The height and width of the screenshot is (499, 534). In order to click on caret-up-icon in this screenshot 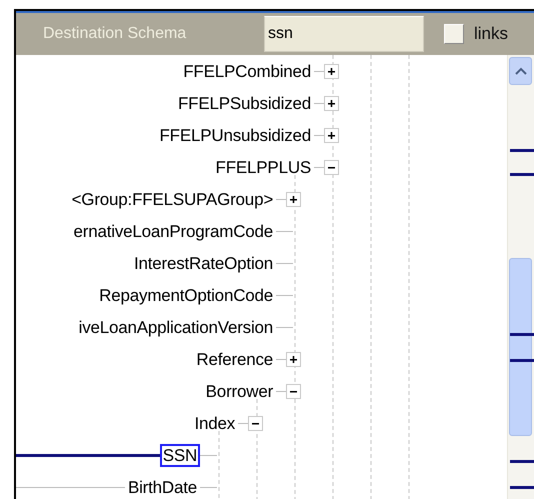, I will do `click(520, 71)`.